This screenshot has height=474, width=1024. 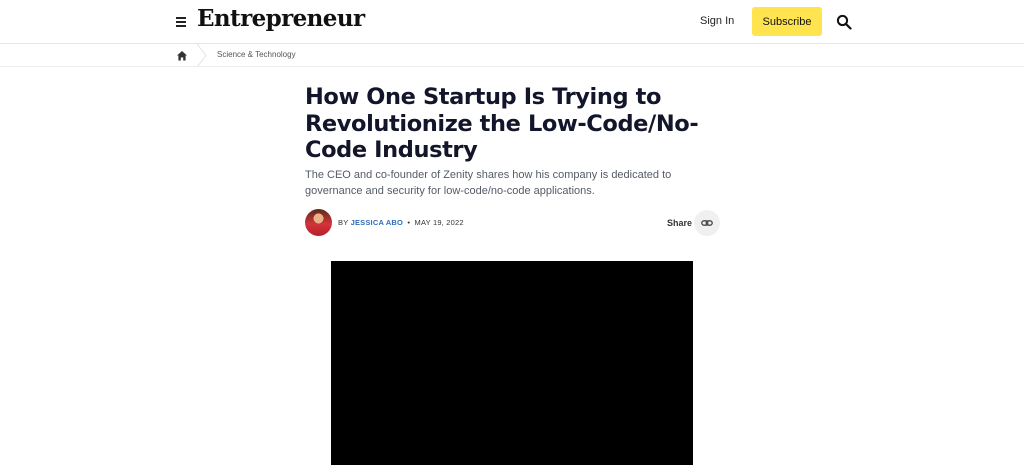 I want to click on breadcrumb-separator, so click(x=202, y=55).